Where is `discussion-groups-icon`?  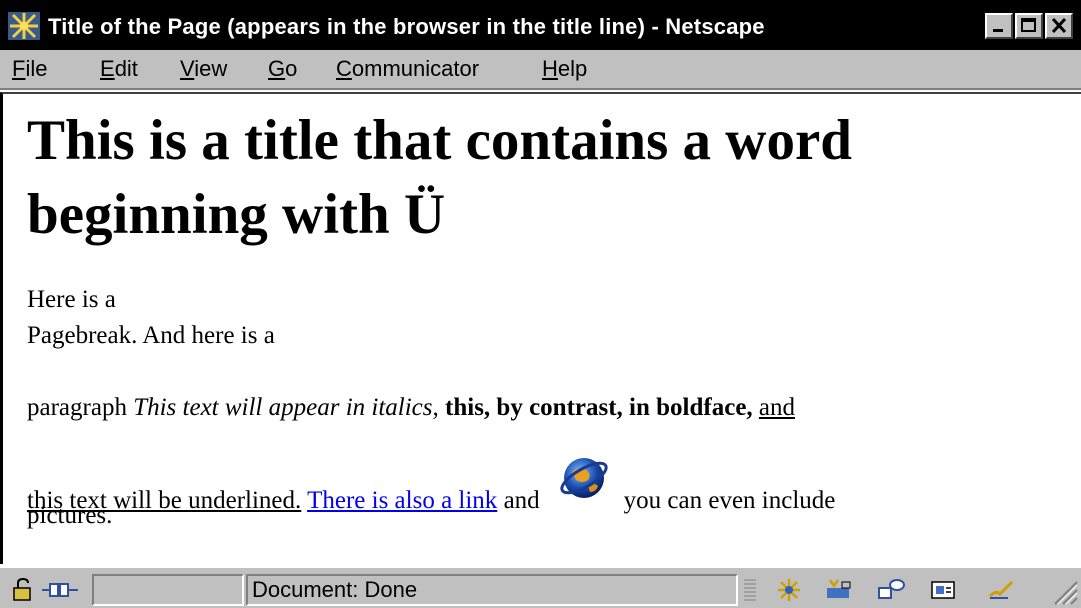
discussion-groups-icon is located at coordinates (891, 590).